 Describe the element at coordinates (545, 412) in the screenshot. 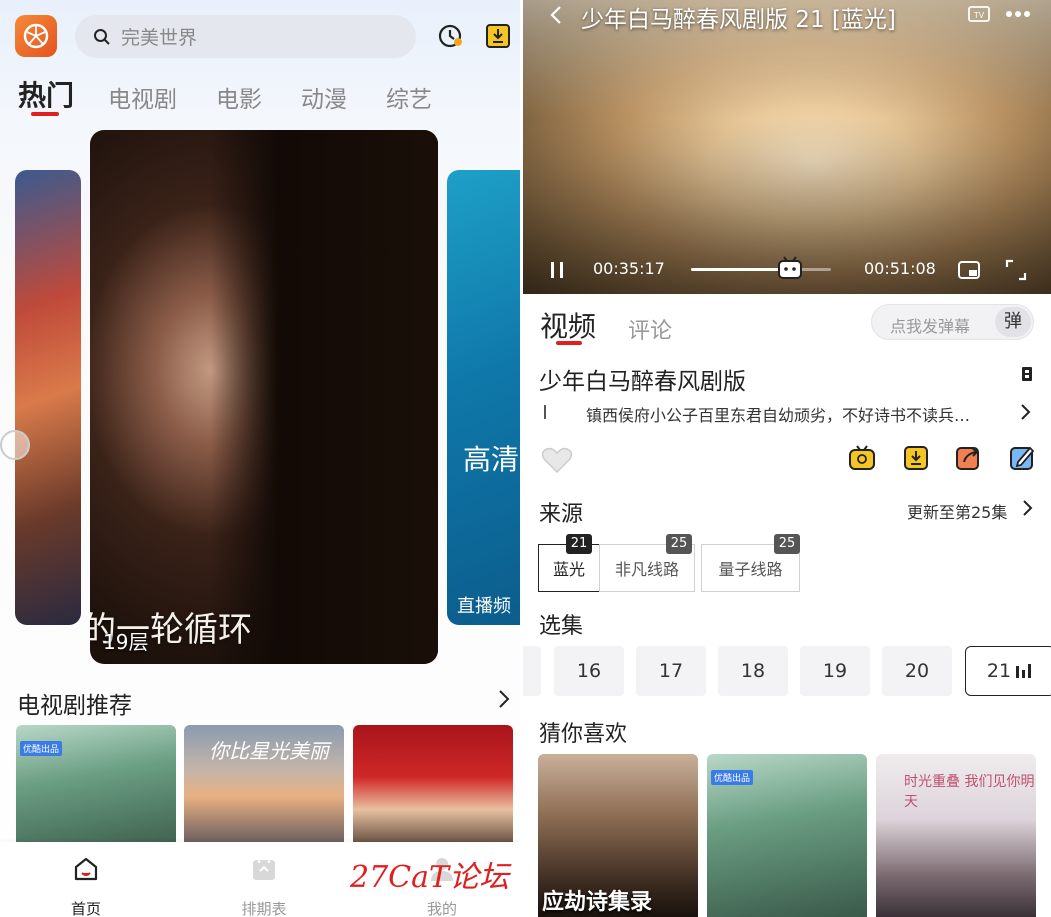

I see `desc-divider` at that location.